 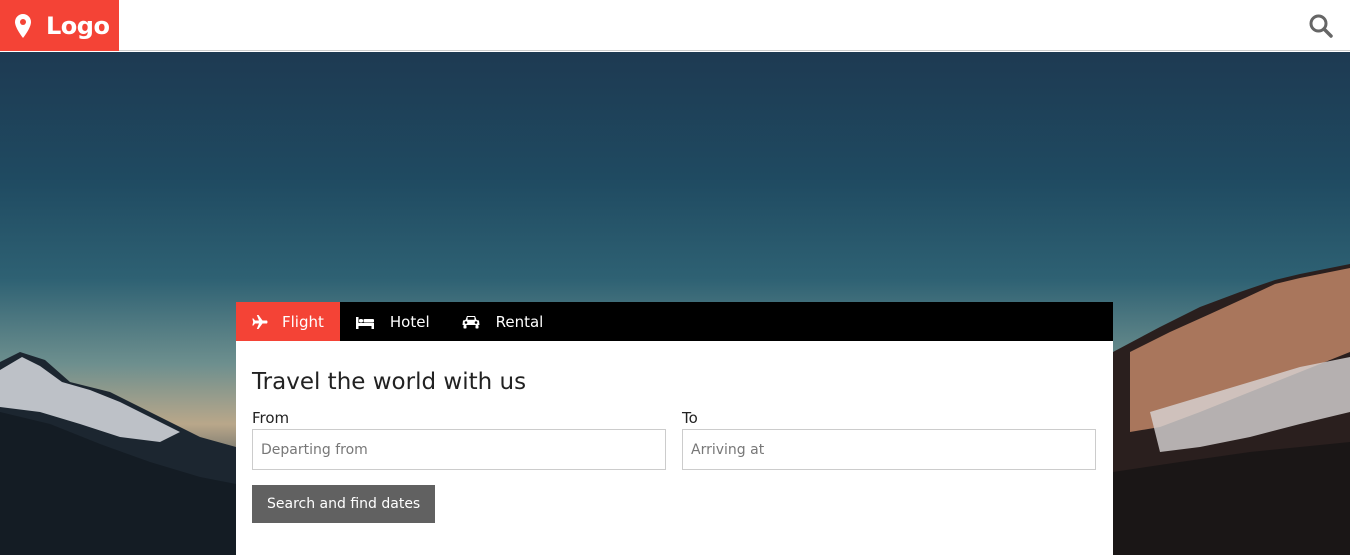 I want to click on from-field-group: From, so click(x=459, y=439).